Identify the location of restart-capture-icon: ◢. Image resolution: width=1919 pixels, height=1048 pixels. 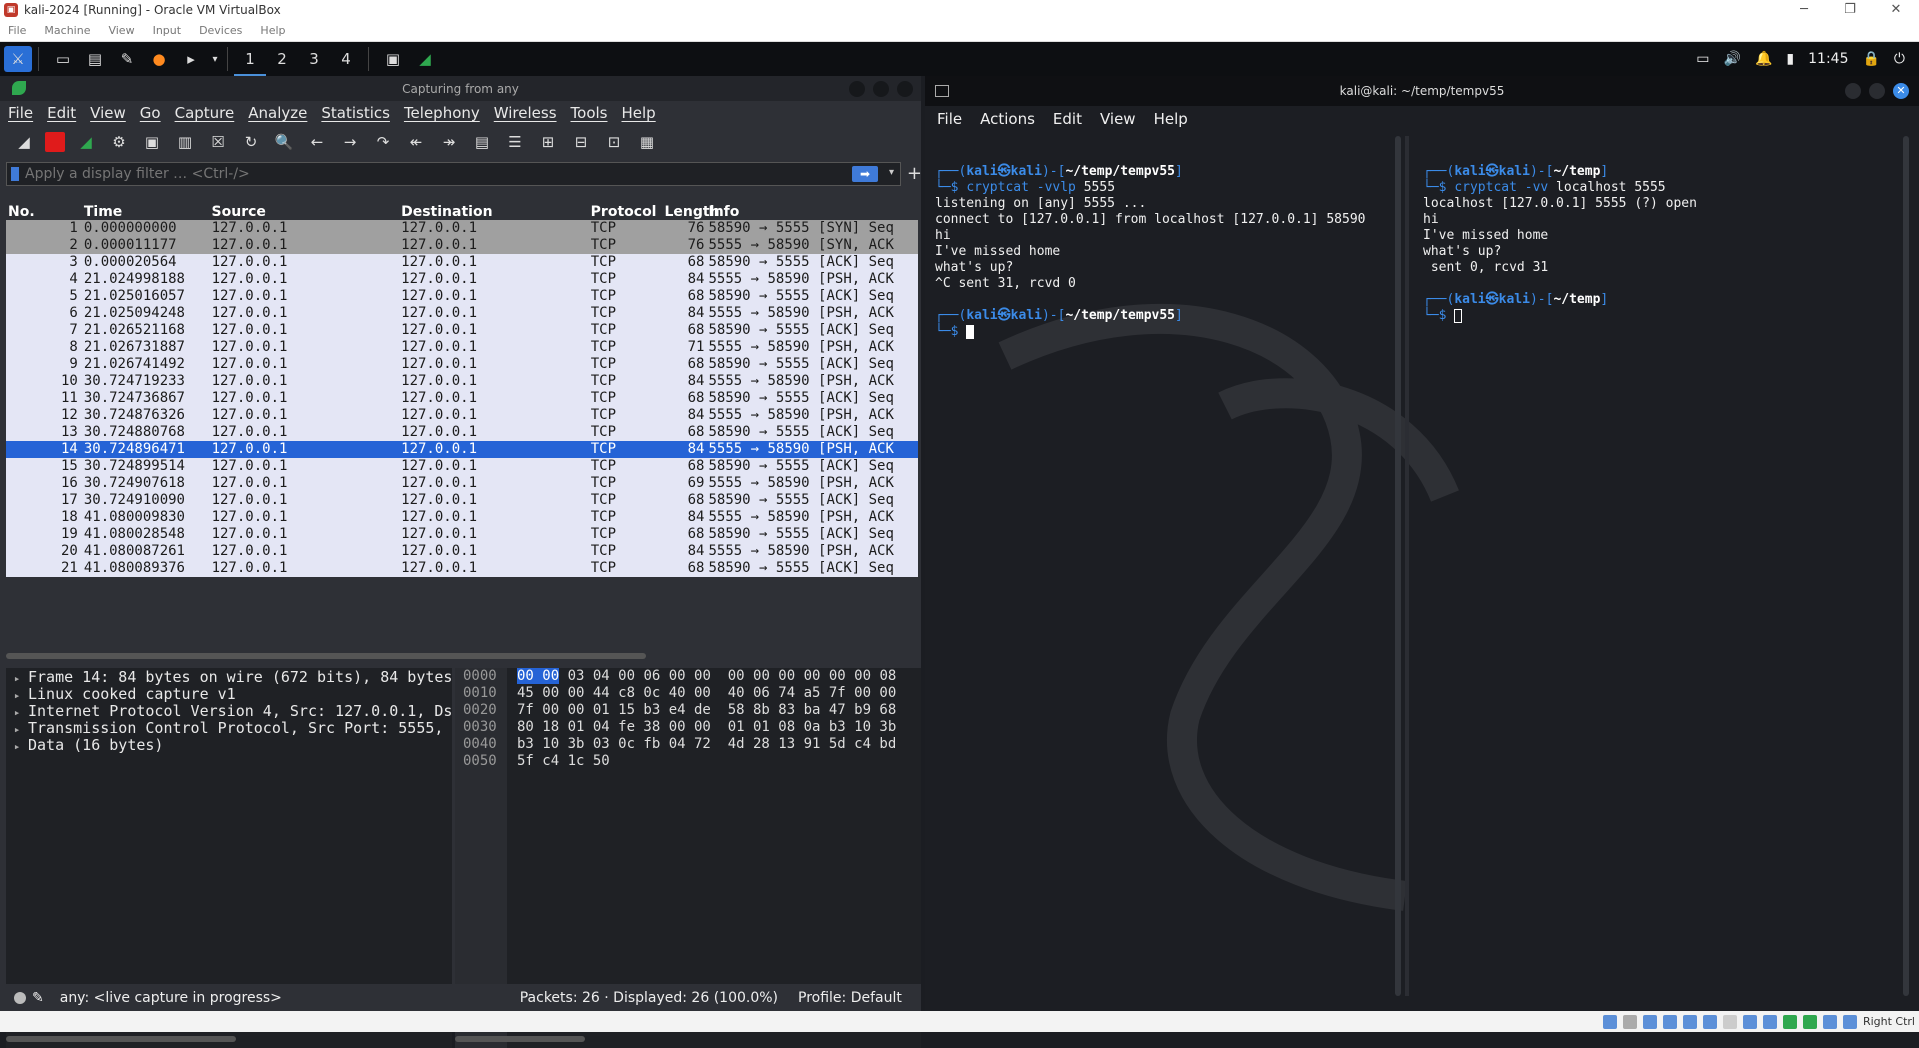
(86, 142).